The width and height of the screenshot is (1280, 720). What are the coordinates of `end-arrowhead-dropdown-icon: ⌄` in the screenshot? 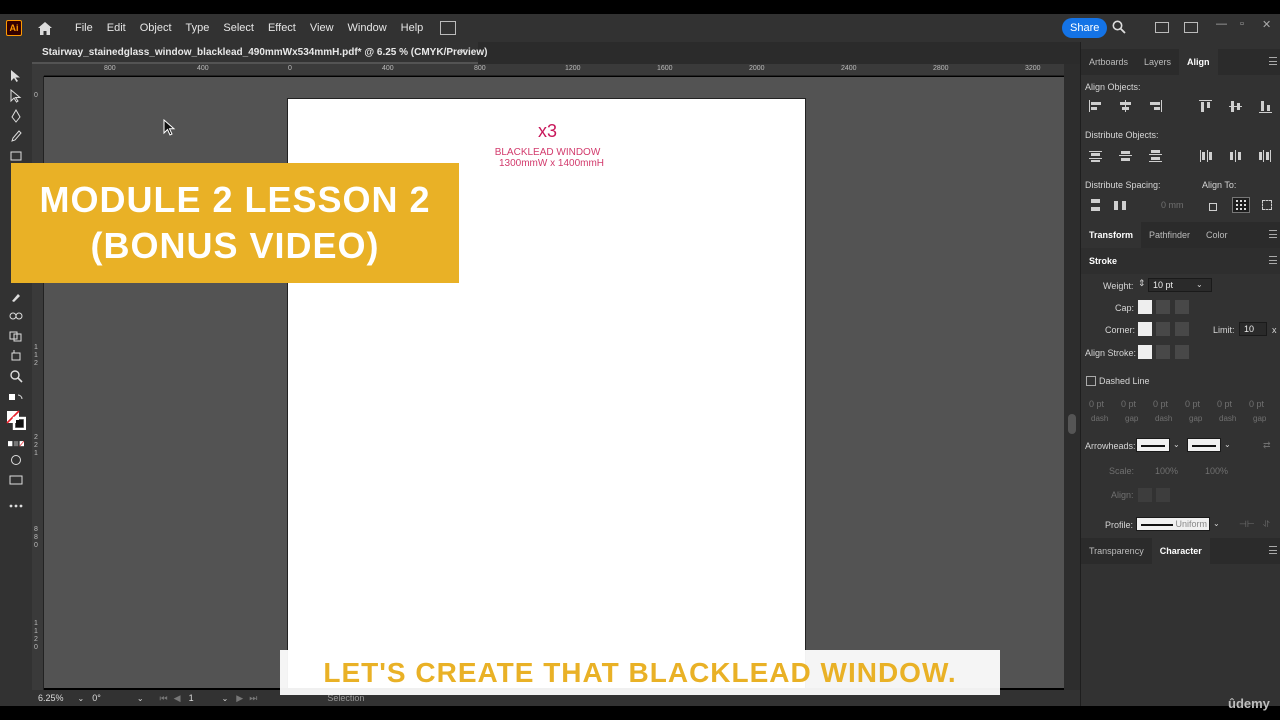 It's located at (1227, 444).